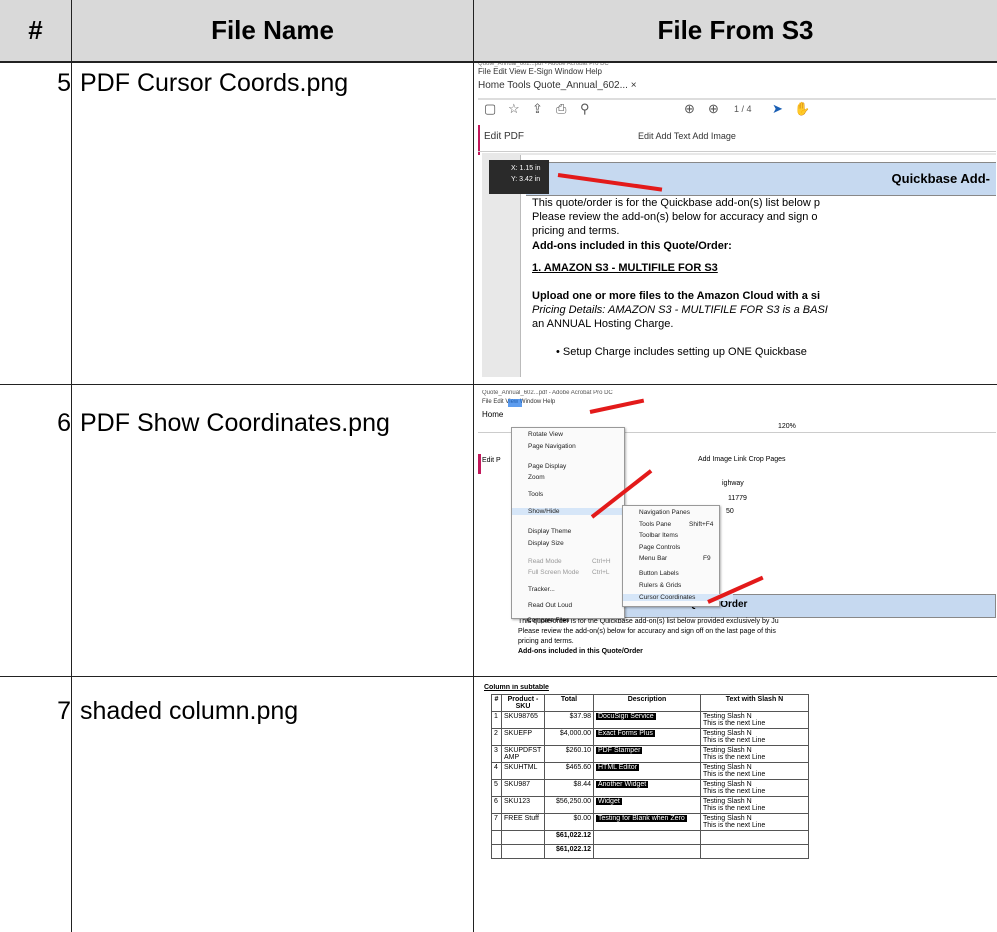 Image resolution: width=997 pixels, height=932 pixels. I want to click on row-number: 7, so click(64, 711).